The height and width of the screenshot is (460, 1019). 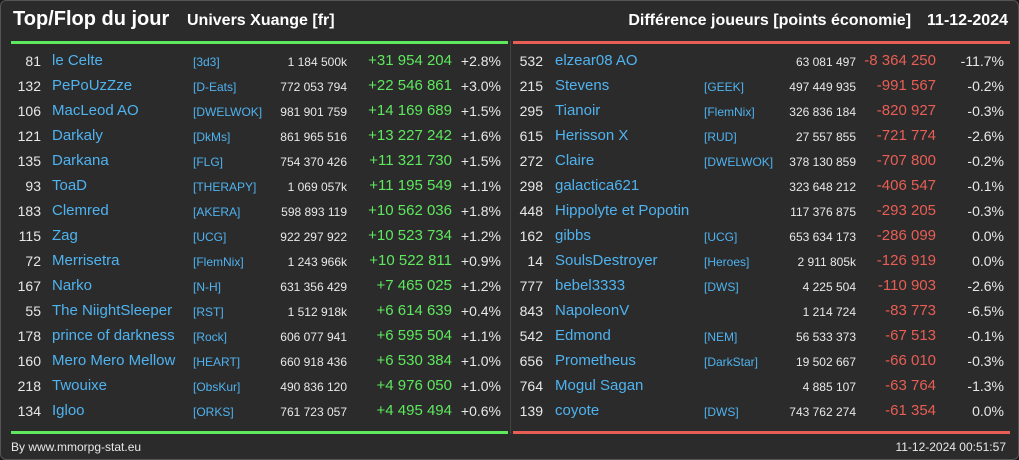 What do you see at coordinates (77, 135) in the screenshot?
I see `player-name-link: Darkaly` at bounding box center [77, 135].